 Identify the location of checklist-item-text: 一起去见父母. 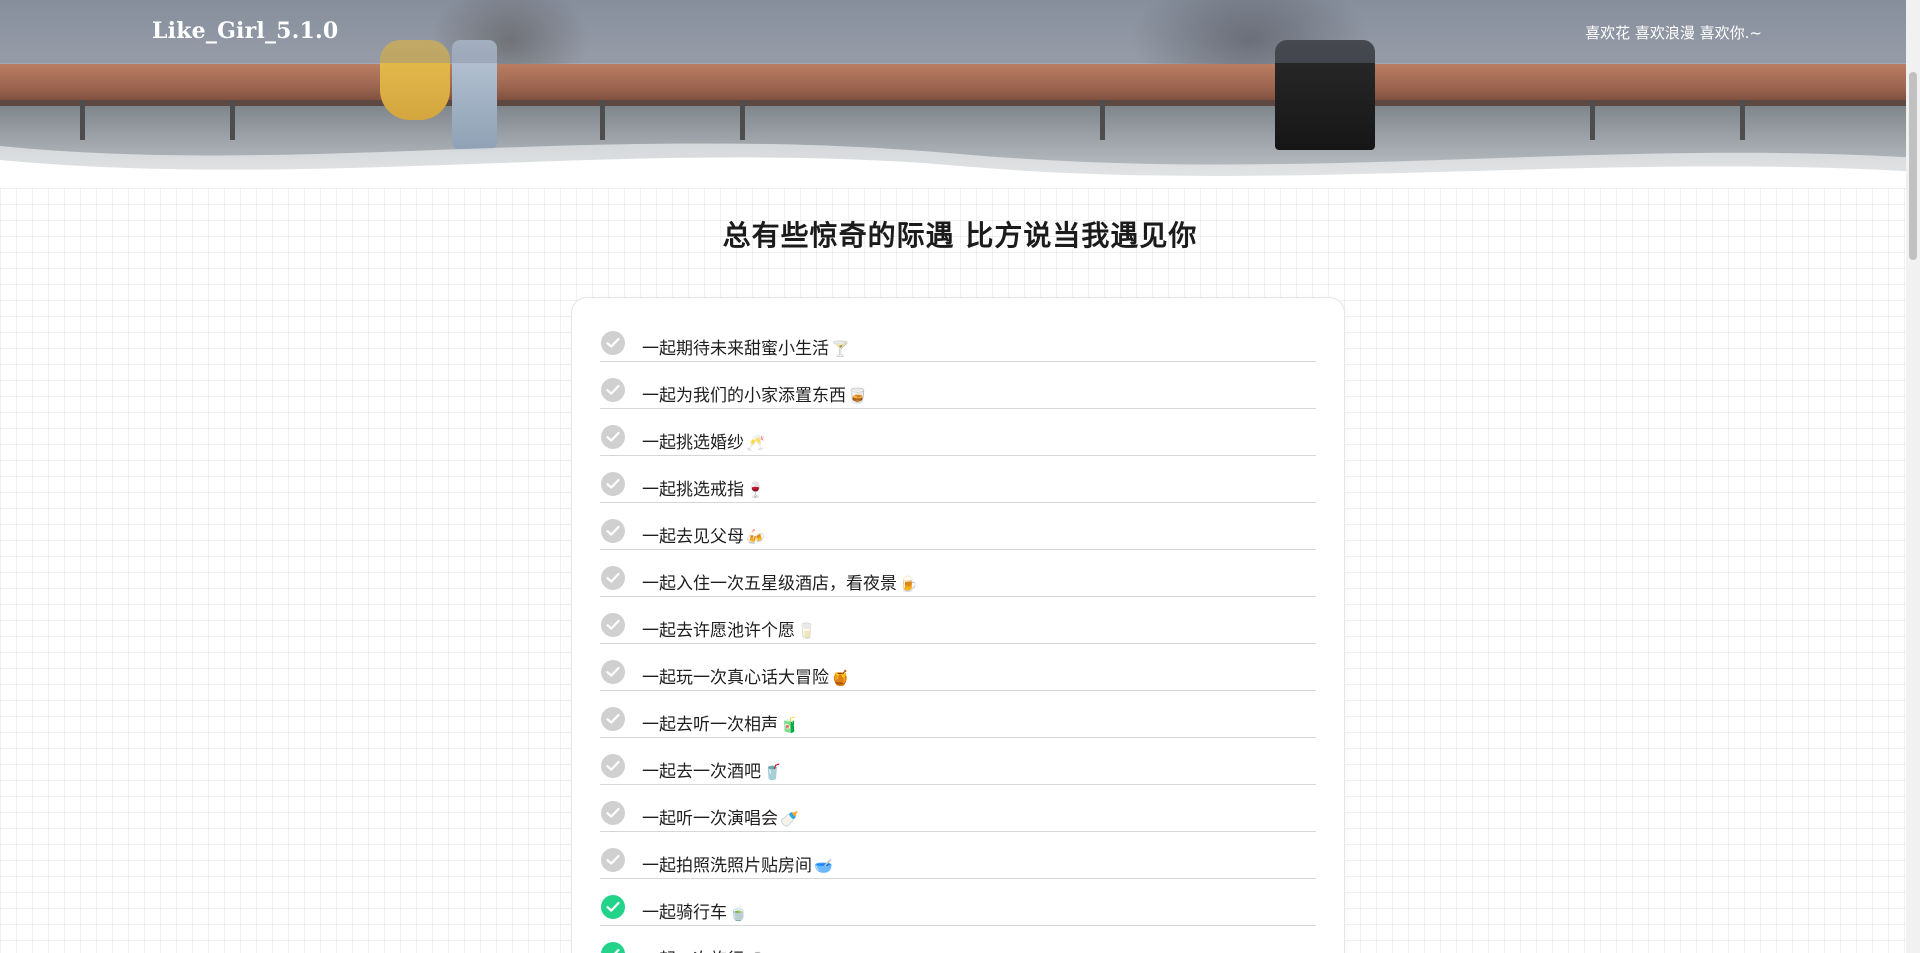
(693, 537).